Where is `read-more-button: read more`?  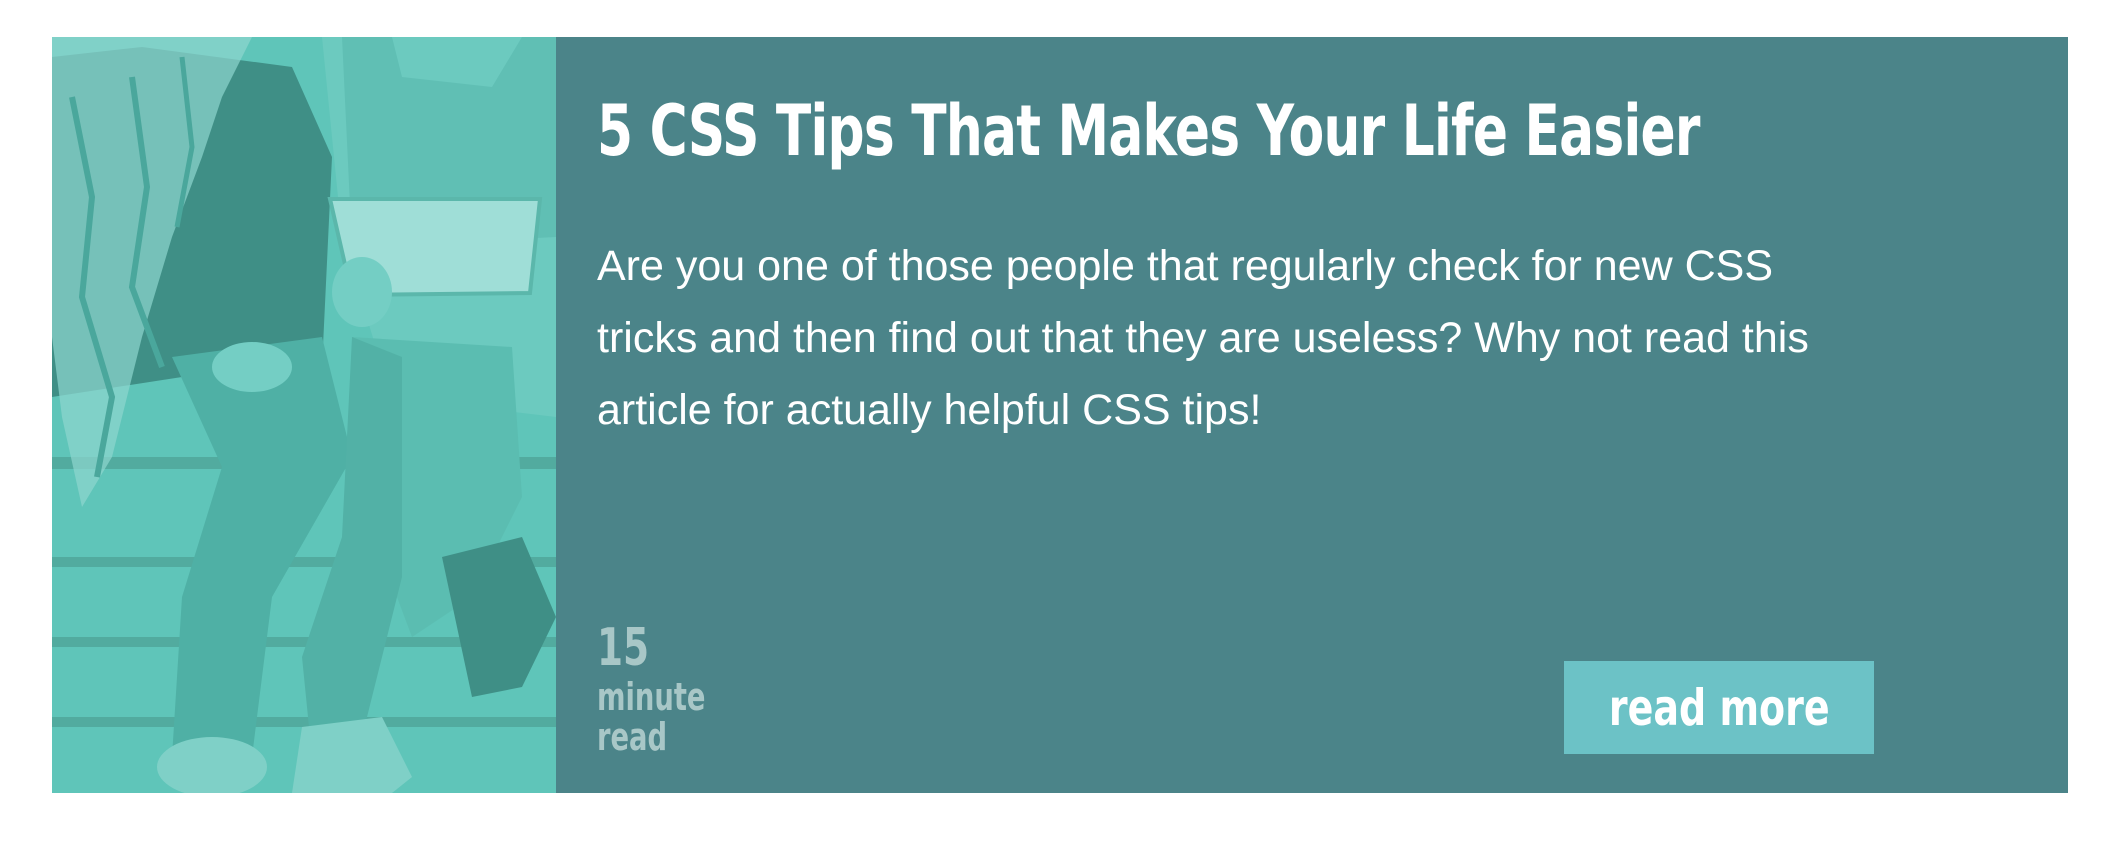
read-more-button: read more is located at coordinates (1719, 707).